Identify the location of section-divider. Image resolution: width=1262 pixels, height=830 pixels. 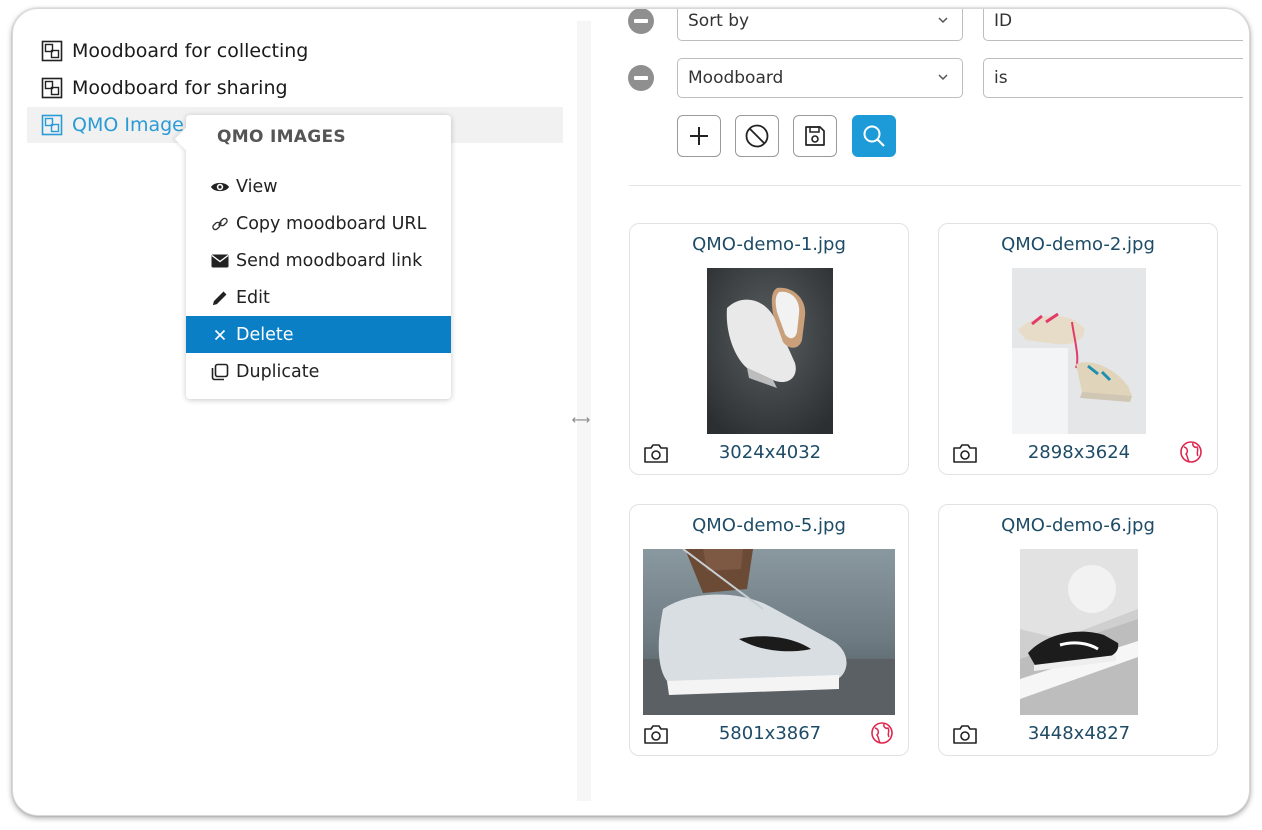
(935, 185).